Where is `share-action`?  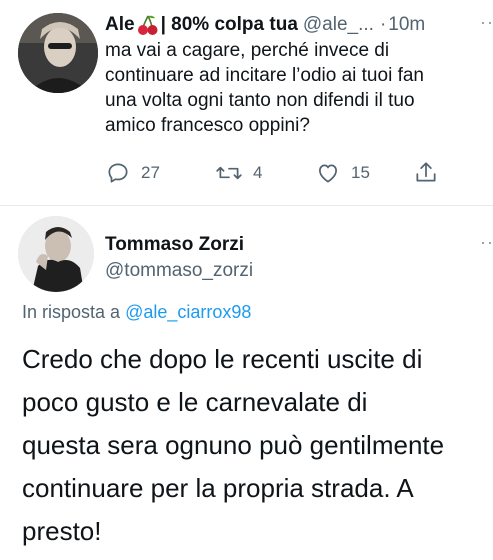 share-action is located at coordinates (426, 173).